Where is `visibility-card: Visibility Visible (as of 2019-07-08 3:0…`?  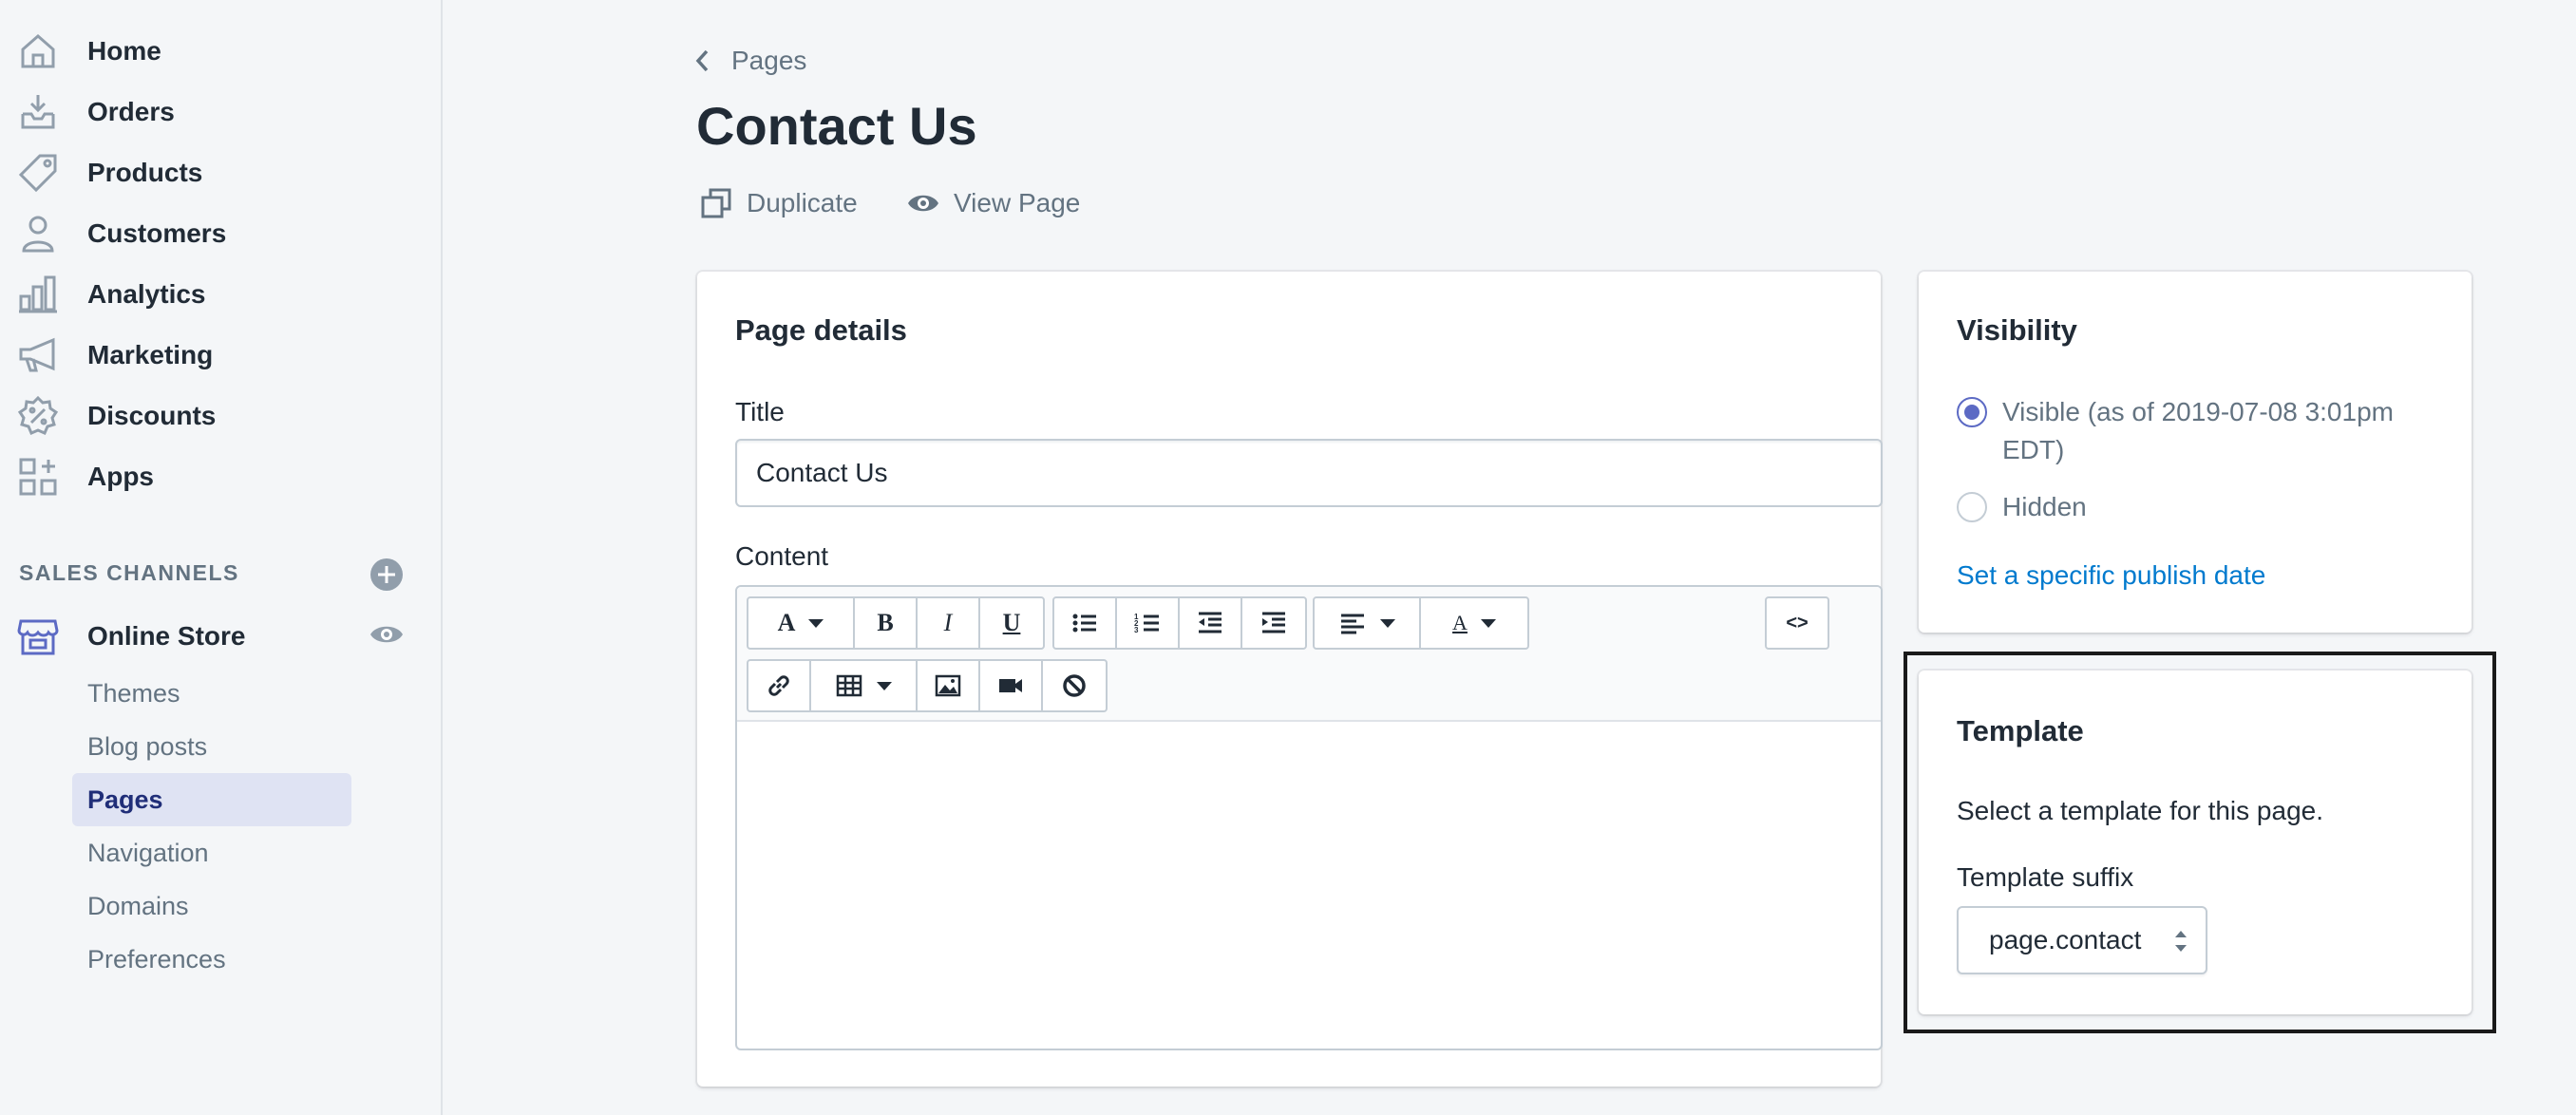 visibility-card: Visibility Visible (as of 2019-07-08 3:0… is located at coordinates (2195, 452).